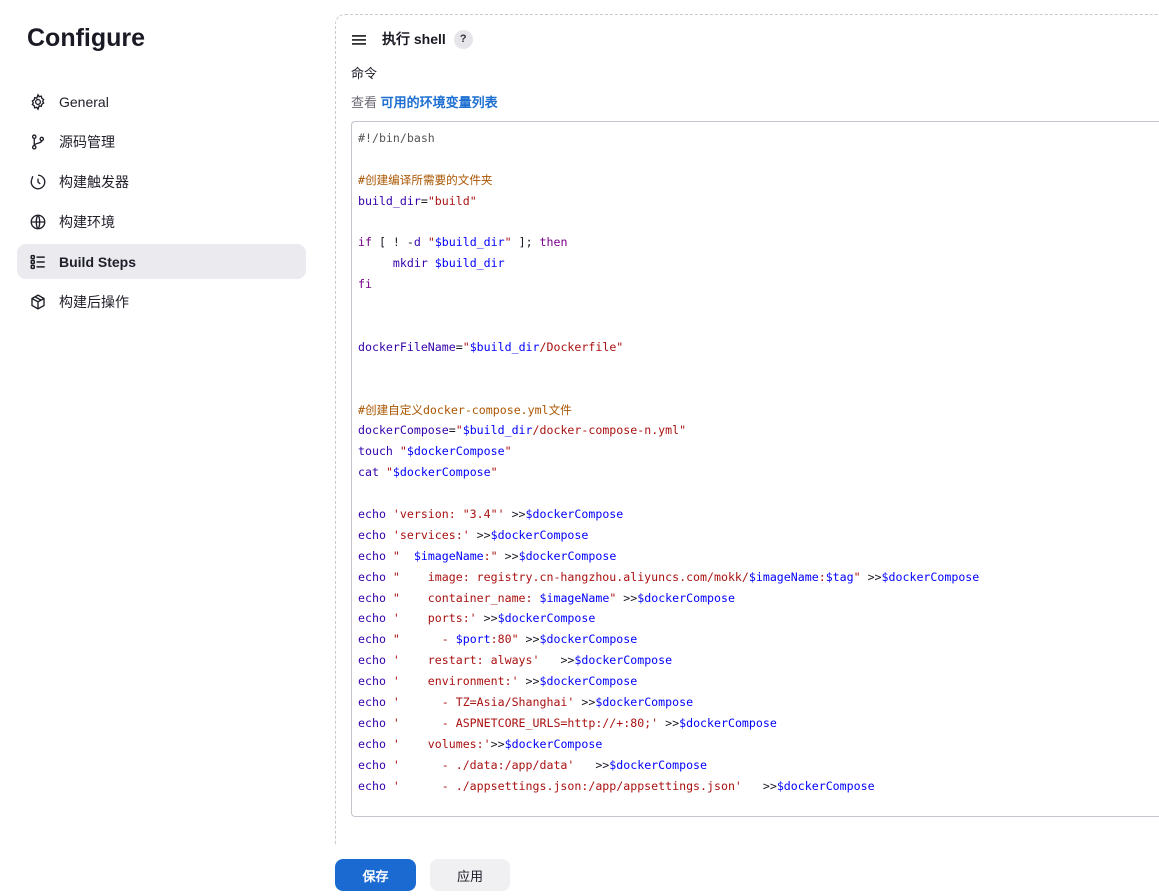 Image resolution: width=1159 pixels, height=896 pixels. I want to click on sidebar-item-label: 构建环境, so click(87, 221).